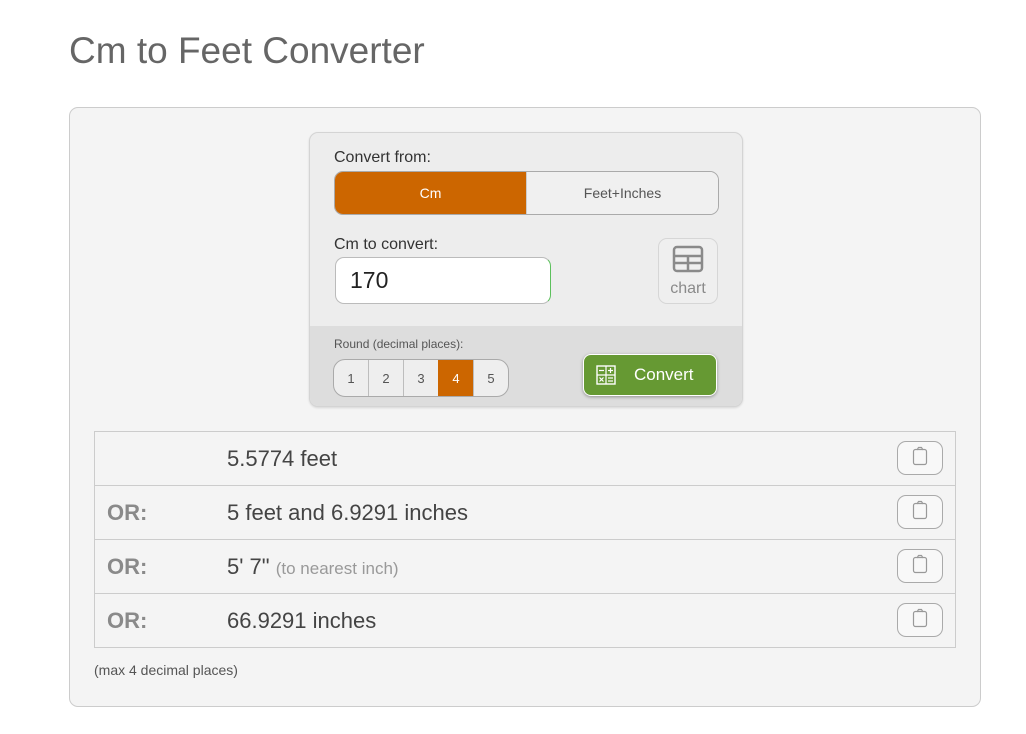  Describe the element at coordinates (664, 374) in the screenshot. I see `convert-button-label: Convert` at that location.